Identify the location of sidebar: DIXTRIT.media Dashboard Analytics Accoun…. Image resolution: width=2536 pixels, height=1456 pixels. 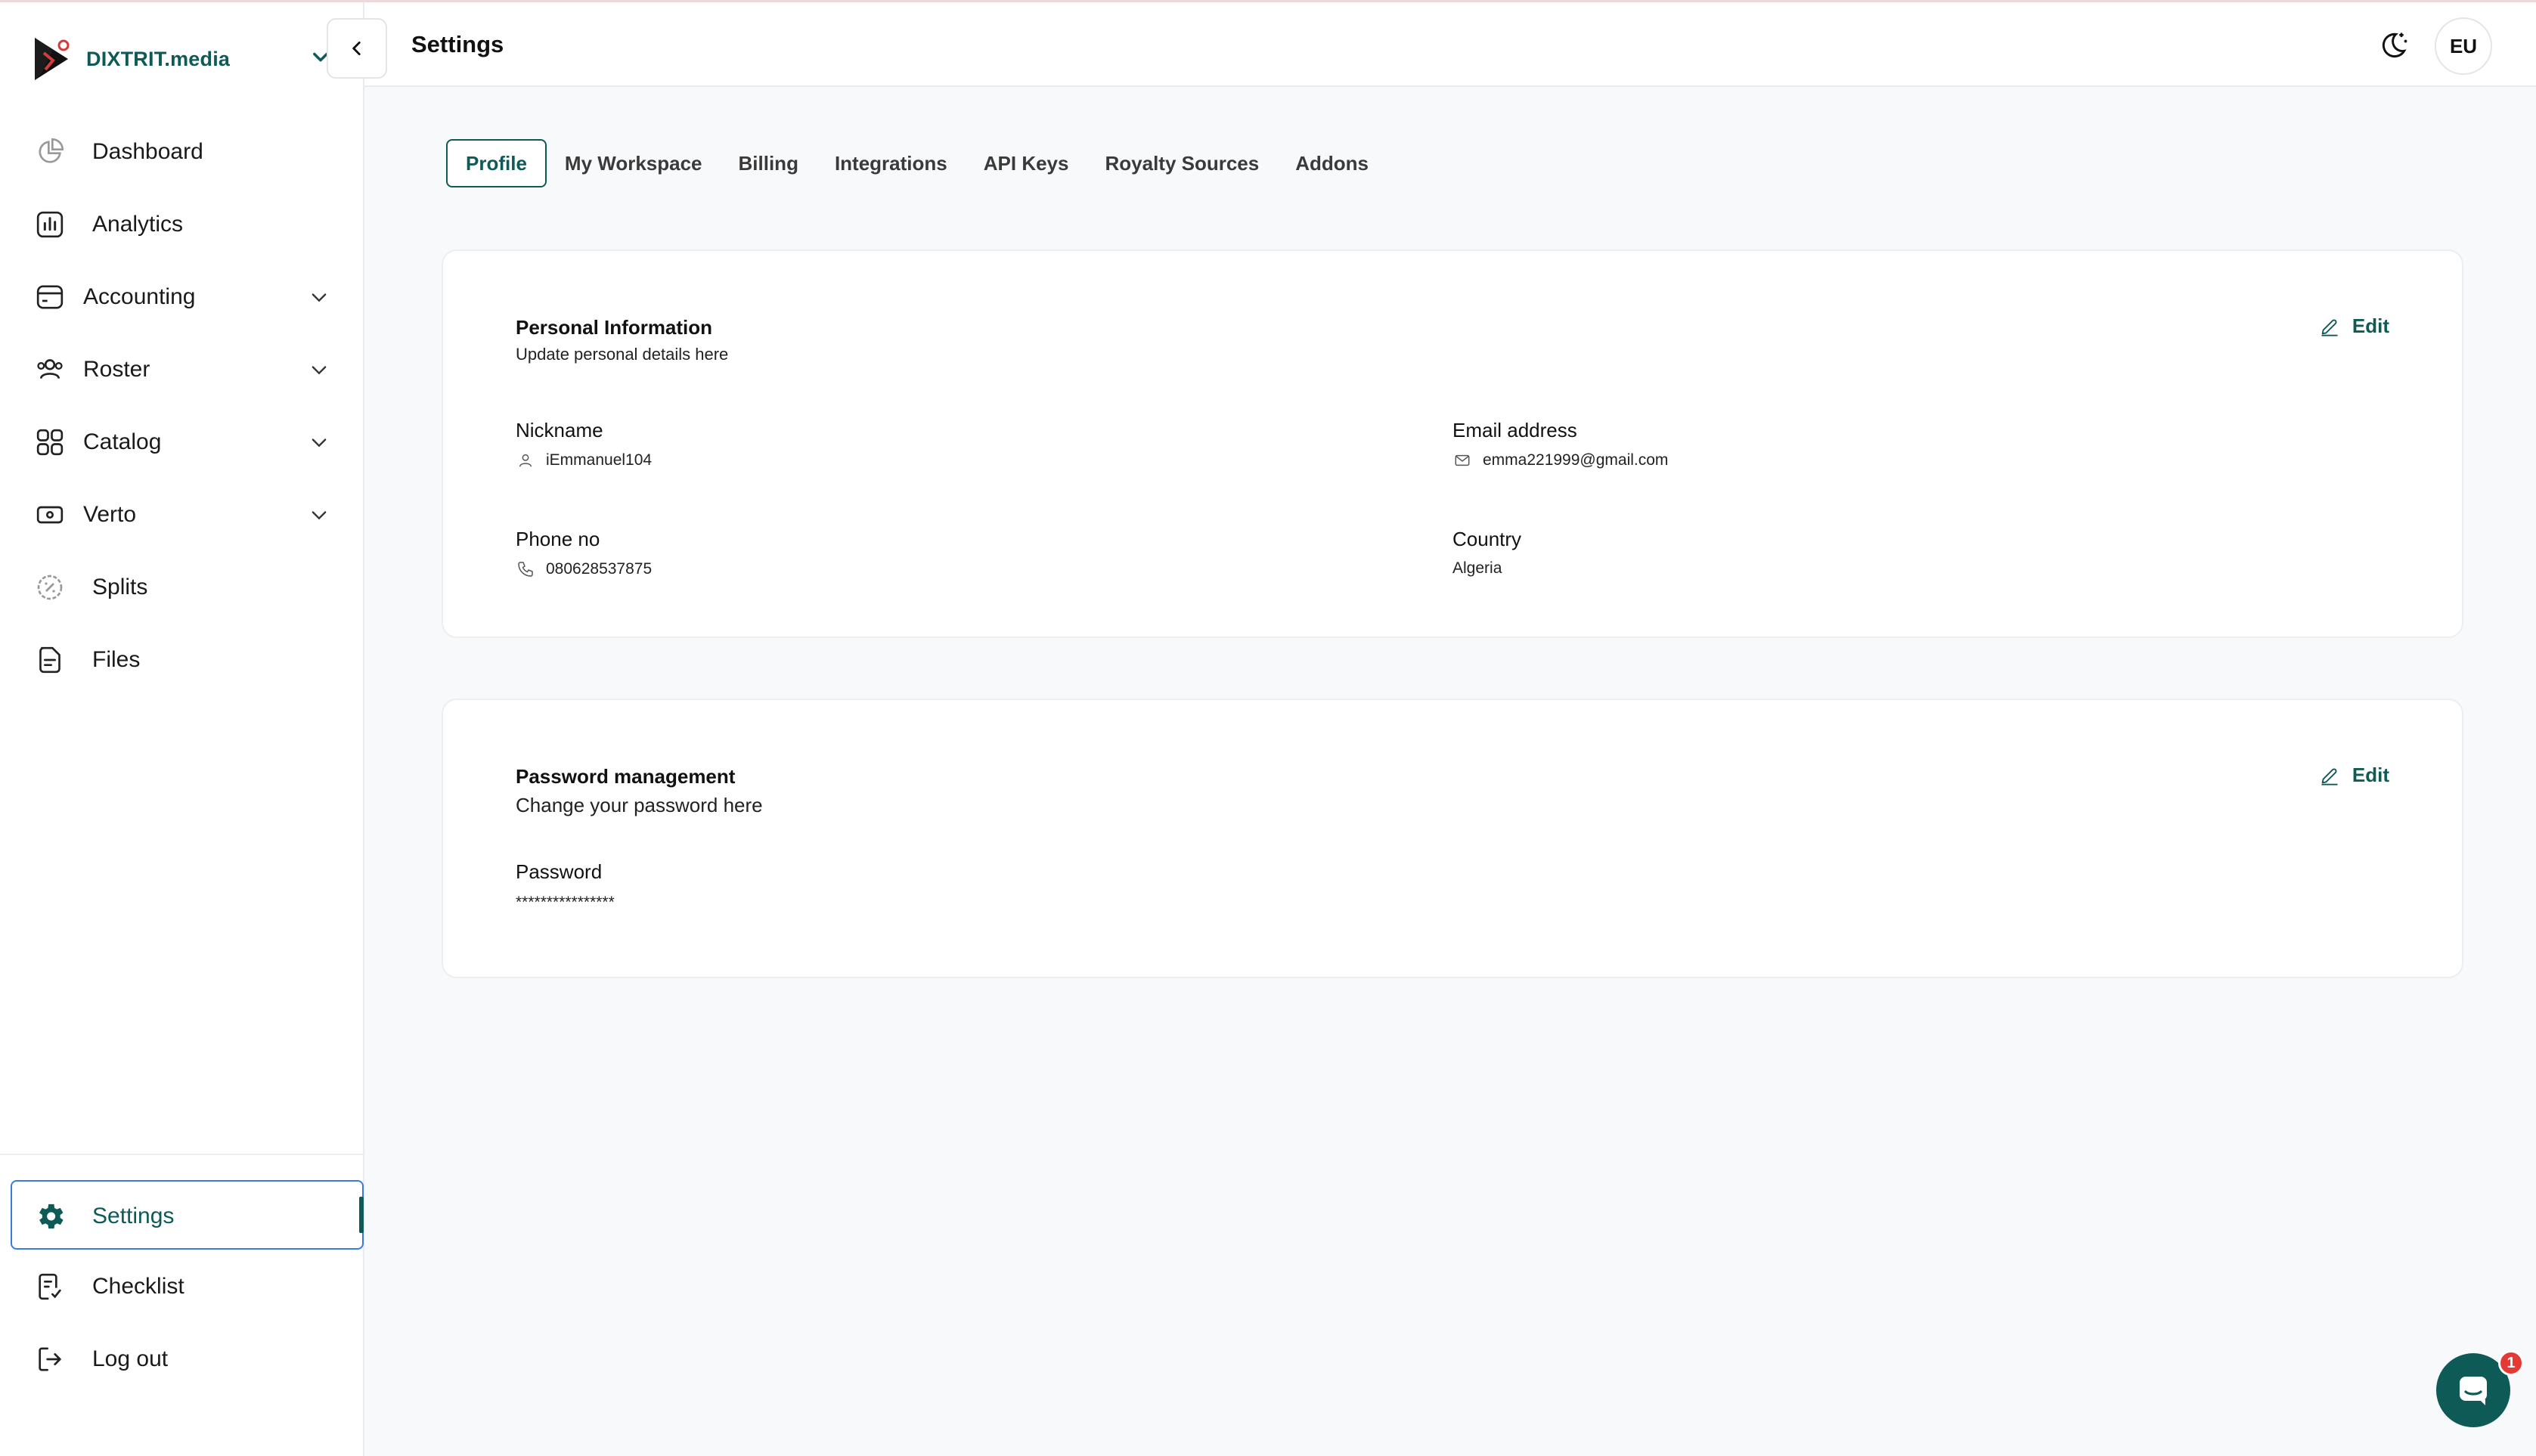
(182, 729).